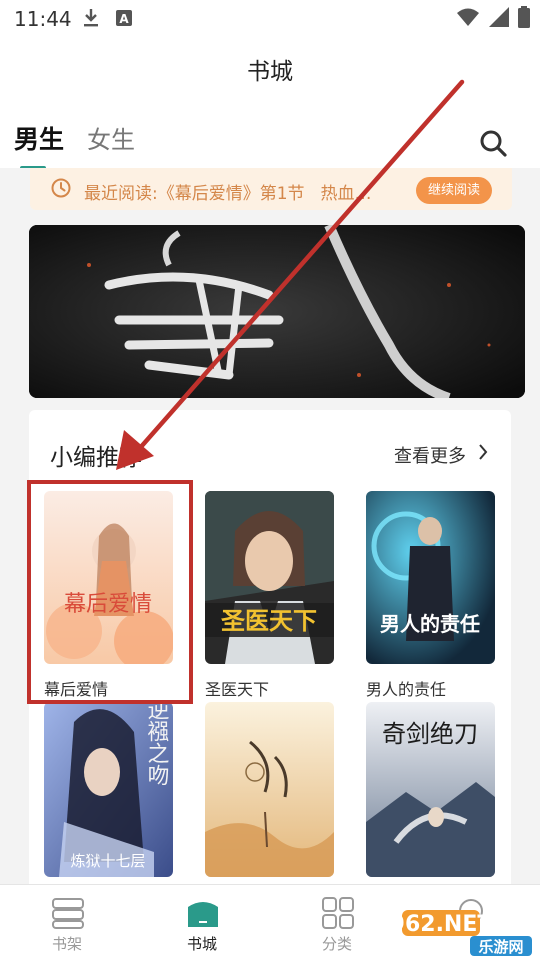 The width and height of the screenshot is (540, 960). I want to click on download-icon, so click(91, 18).